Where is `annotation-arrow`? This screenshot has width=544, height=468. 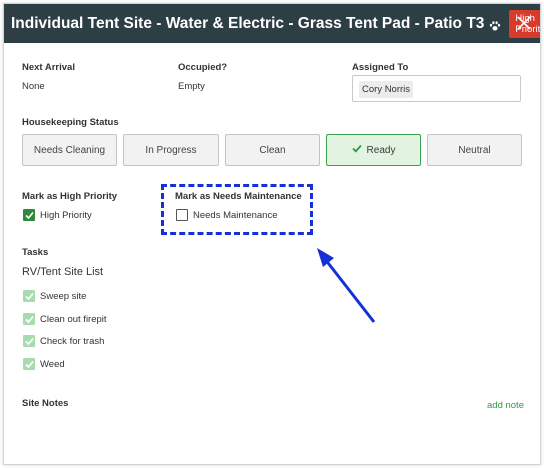
annotation-arrow is located at coordinates (346, 285).